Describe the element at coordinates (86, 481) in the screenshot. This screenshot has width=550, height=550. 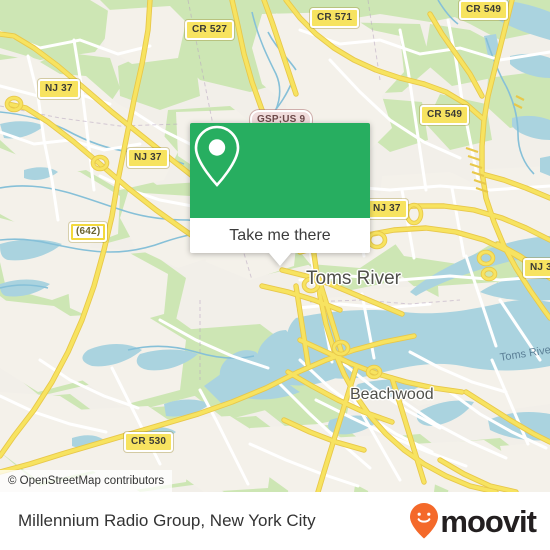
I see `map-attribution: © OpenStreetMap contributors` at that location.